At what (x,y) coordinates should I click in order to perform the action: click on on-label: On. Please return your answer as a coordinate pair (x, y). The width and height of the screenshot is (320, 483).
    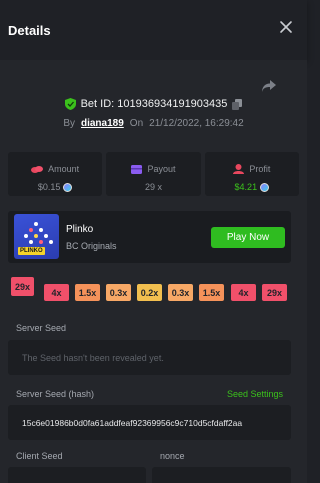
    Looking at the image, I should click on (136, 123).